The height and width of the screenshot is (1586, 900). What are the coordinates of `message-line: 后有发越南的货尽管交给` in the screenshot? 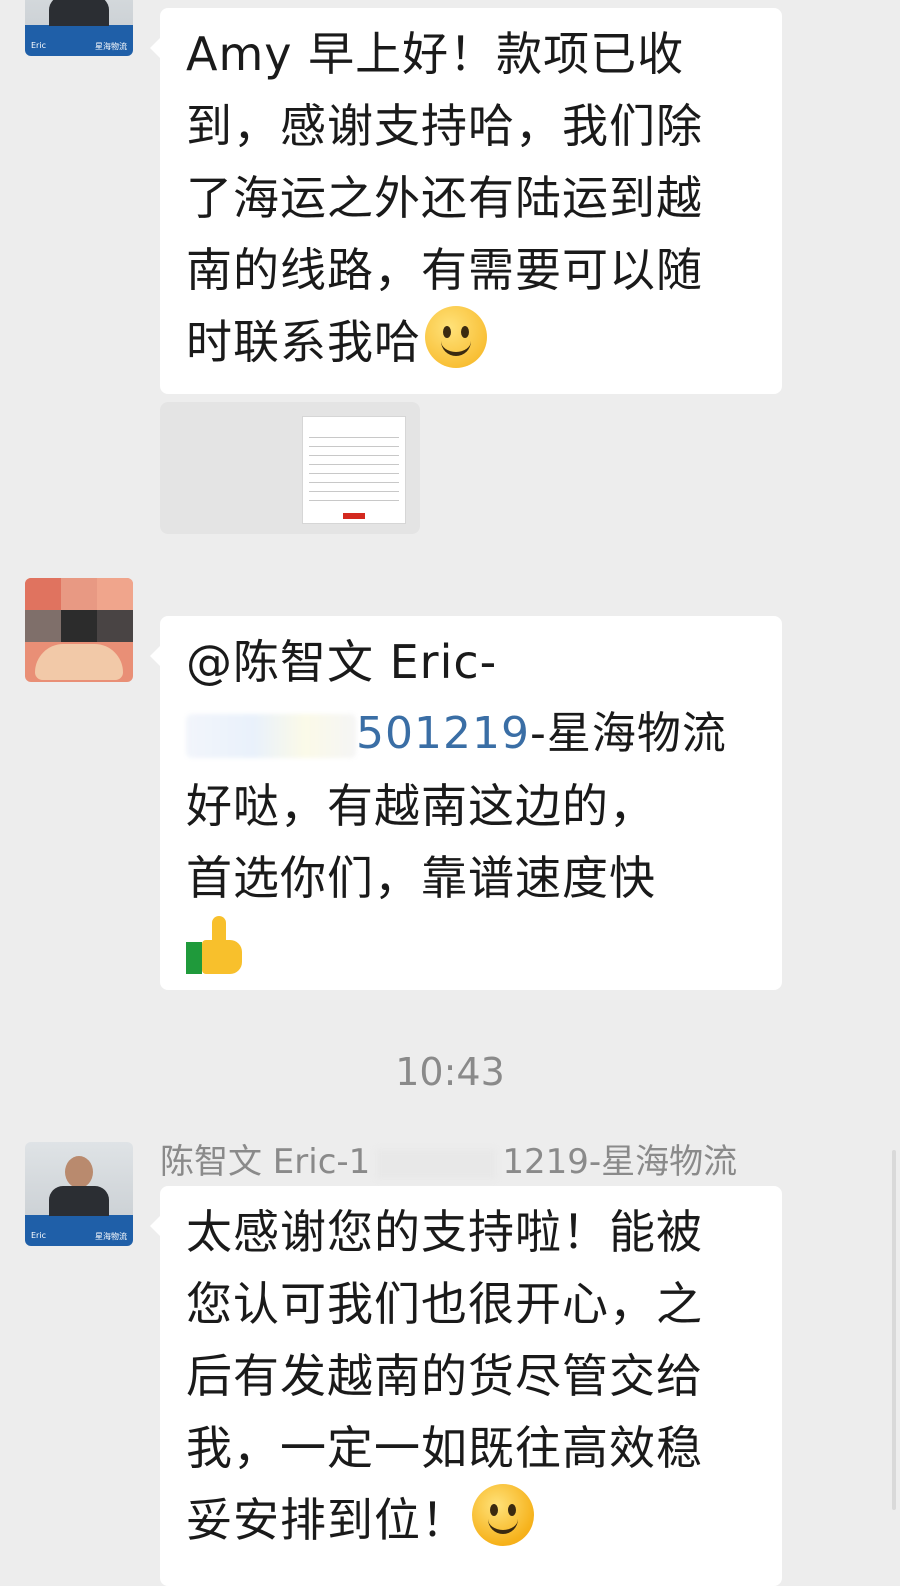 It's located at (444, 1376).